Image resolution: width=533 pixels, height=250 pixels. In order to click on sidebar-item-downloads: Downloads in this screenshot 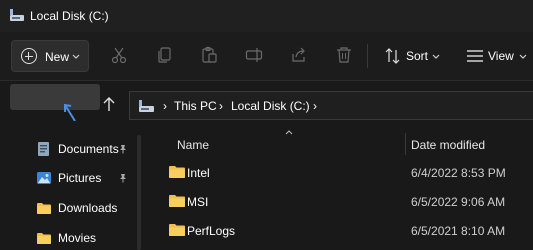, I will do `click(86, 208)`.